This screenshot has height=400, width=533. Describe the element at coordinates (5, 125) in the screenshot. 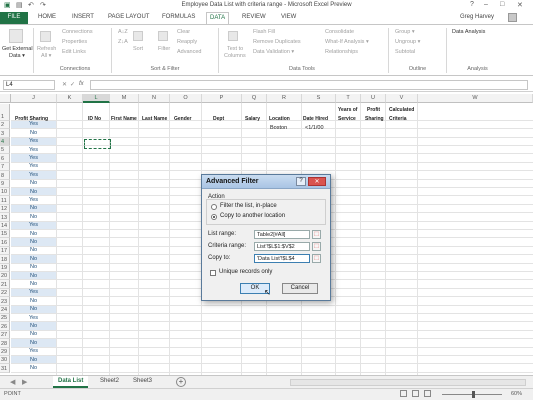

I see `row-header: 2` at that location.